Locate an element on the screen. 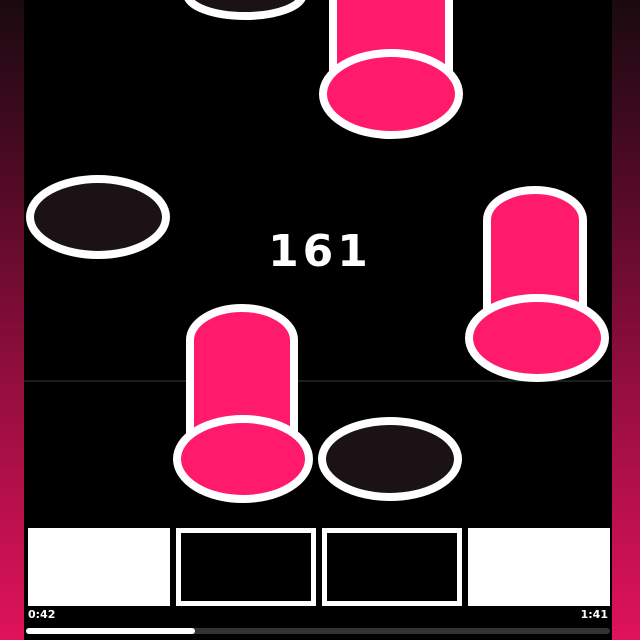  score-counter: 161 is located at coordinates (320, 251).